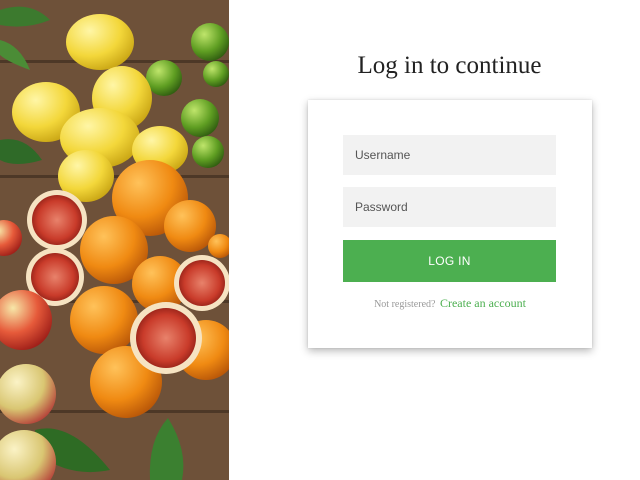  I want to click on register-prompt: Not registered? Create an account, so click(450, 303).